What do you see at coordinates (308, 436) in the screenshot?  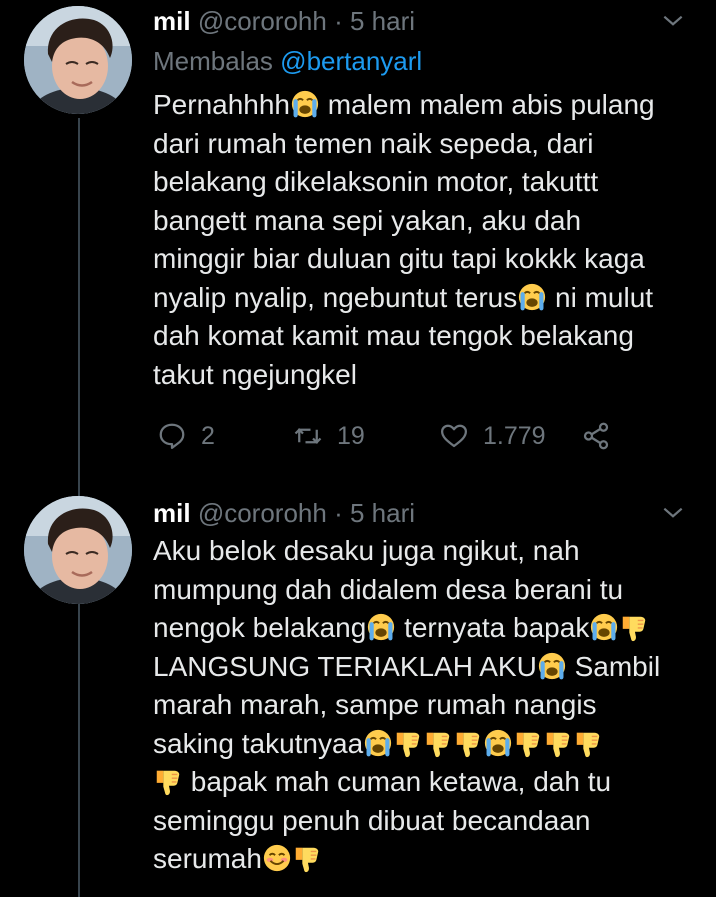 I see `retweet-icon` at bounding box center [308, 436].